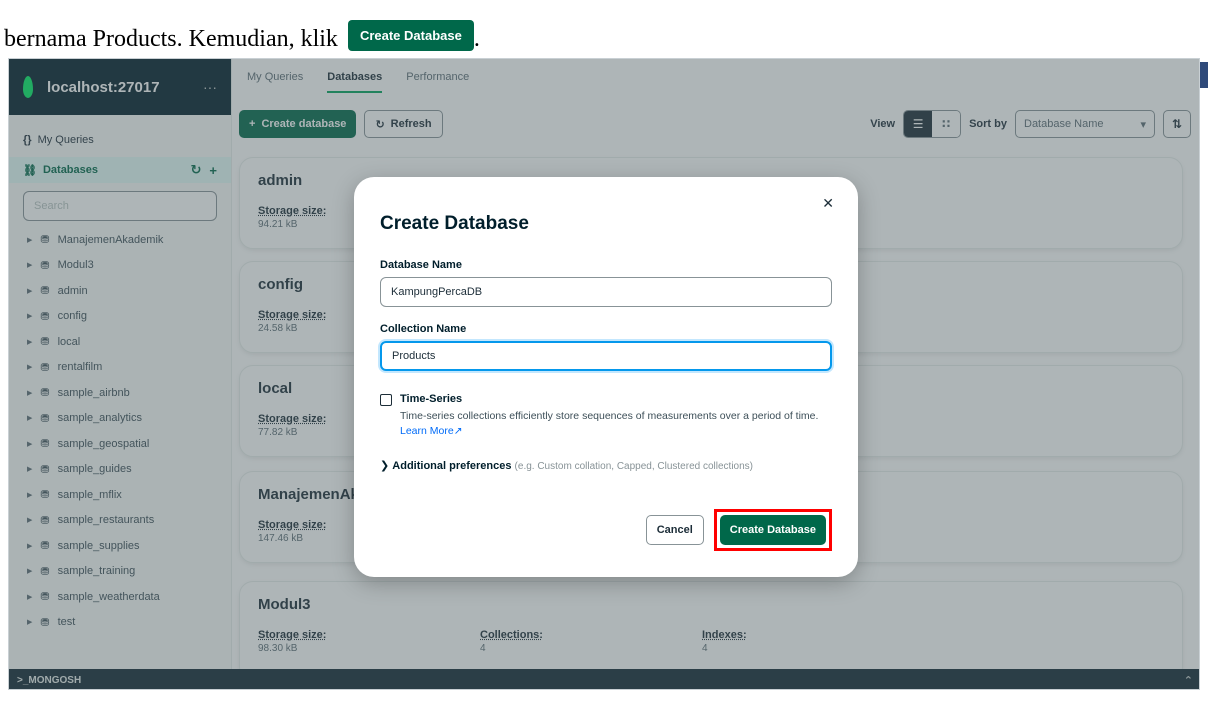 The width and height of the screenshot is (1208, 702). I want to click on time-series-label: Time-Series, so click(431, 399).